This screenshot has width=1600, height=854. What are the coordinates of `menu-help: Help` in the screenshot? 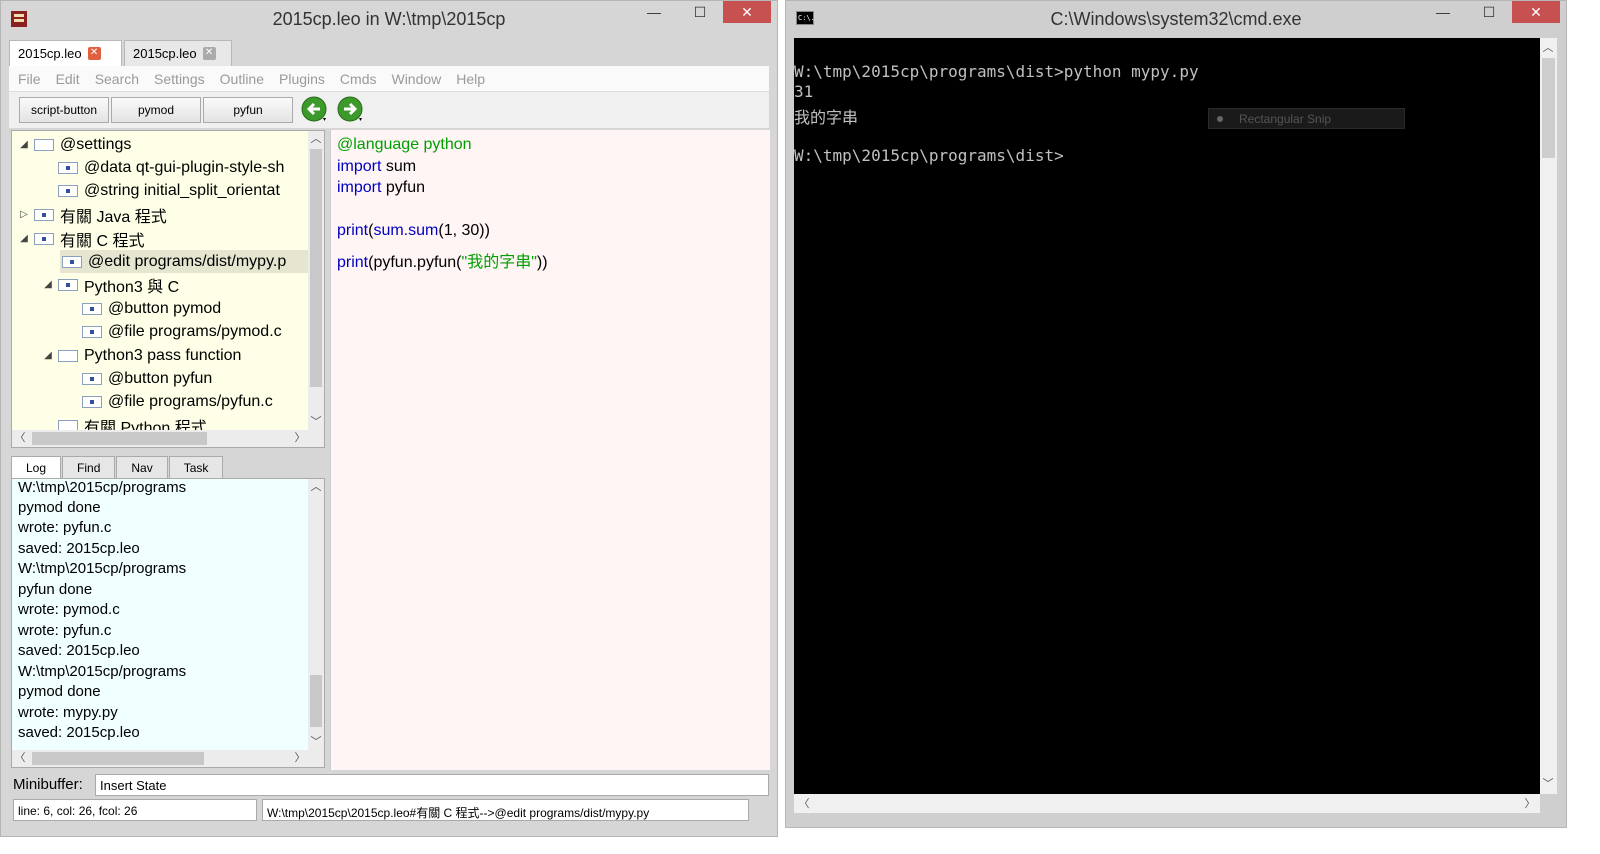 It's located at (470, 79).